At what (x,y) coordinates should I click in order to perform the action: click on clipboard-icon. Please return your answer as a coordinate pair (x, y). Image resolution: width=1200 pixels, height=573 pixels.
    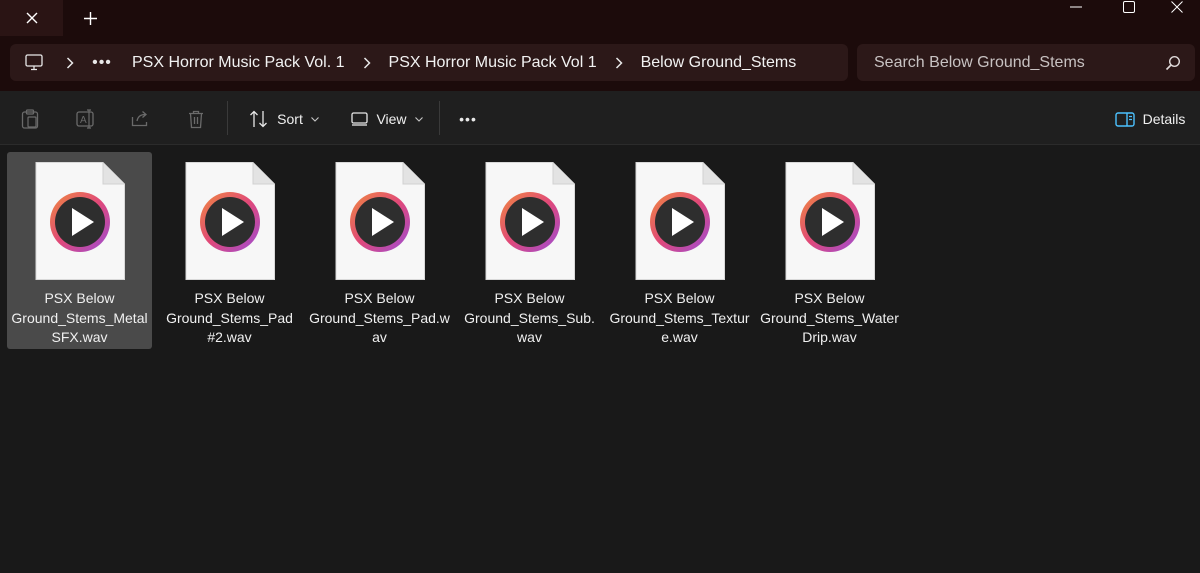
    Looking at the image, I should click on (30, 119).